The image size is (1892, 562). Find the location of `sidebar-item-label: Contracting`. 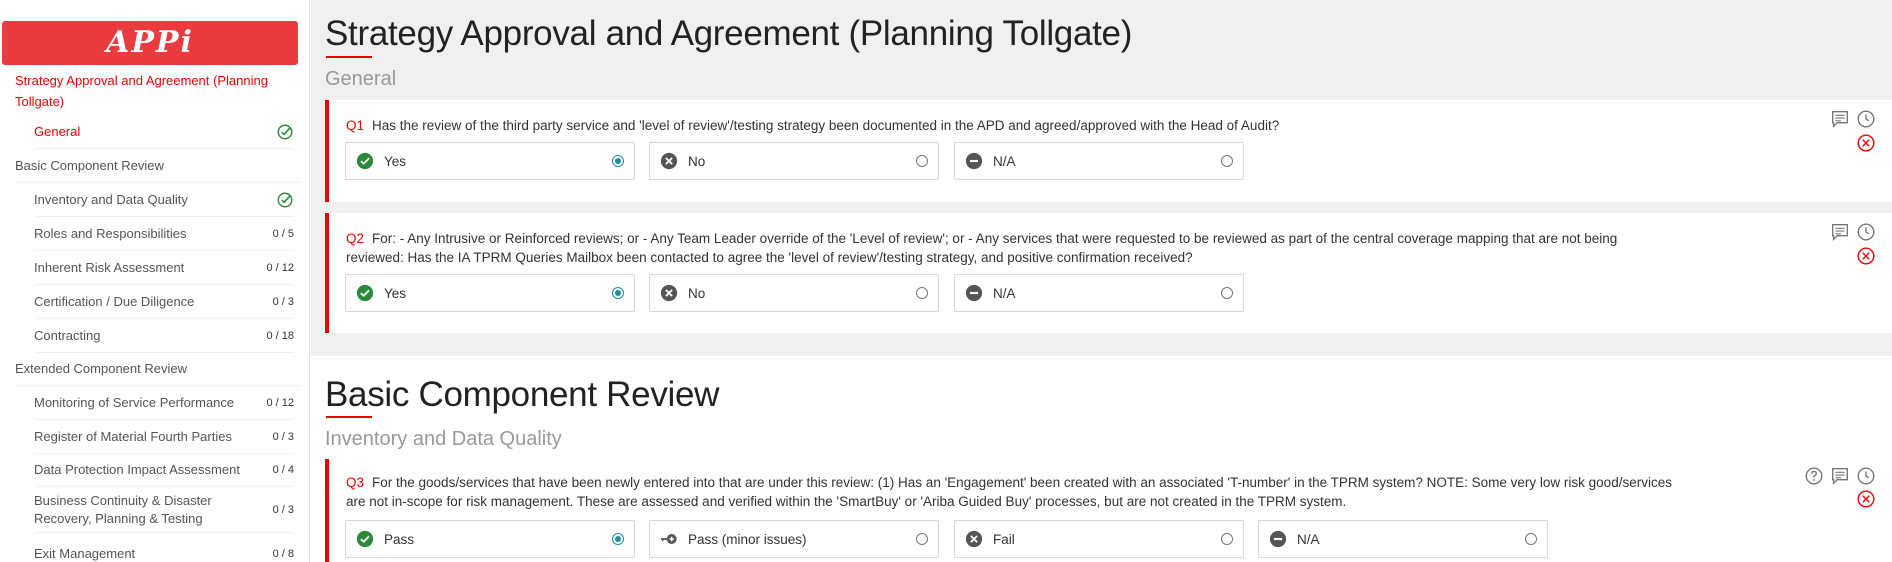

sidebar-item-label: Contracting is located at coordinates (67, 335).